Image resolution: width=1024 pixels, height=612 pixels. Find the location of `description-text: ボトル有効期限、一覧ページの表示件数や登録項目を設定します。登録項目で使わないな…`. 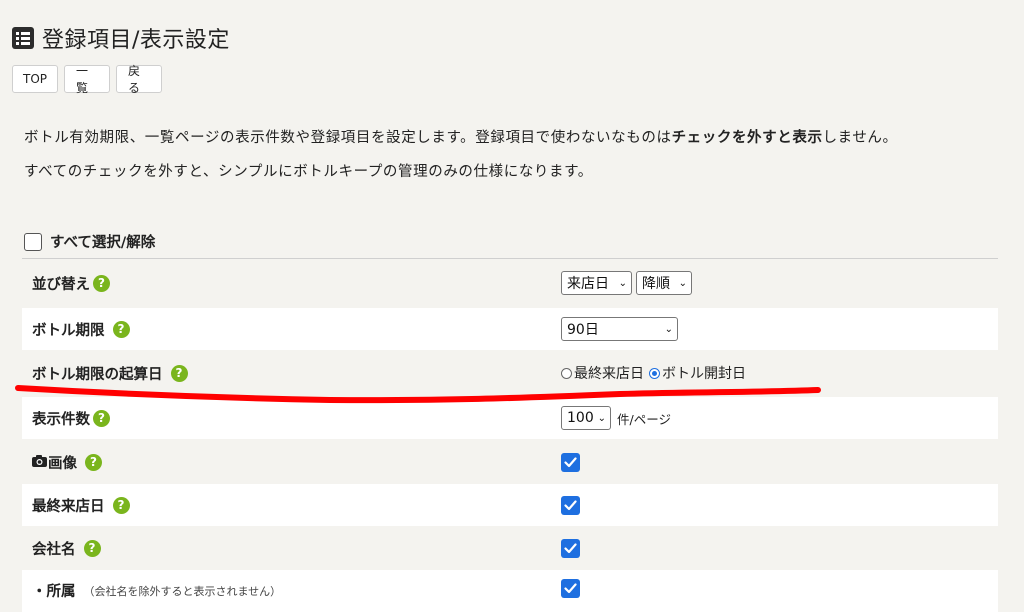

description-text: ボトル有効期限、一覧ページの表示件数や登録項目を設定します。登録項目で使わないな… is located at coordinates (348, 138).